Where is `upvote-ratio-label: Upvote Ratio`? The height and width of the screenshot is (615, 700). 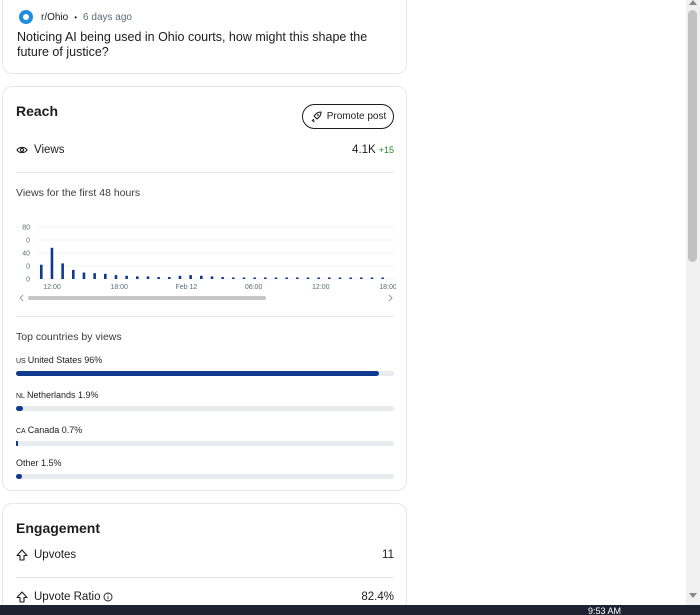 upvote-ratio-label: Upvote Ratio is located at coordinates (67, 597).